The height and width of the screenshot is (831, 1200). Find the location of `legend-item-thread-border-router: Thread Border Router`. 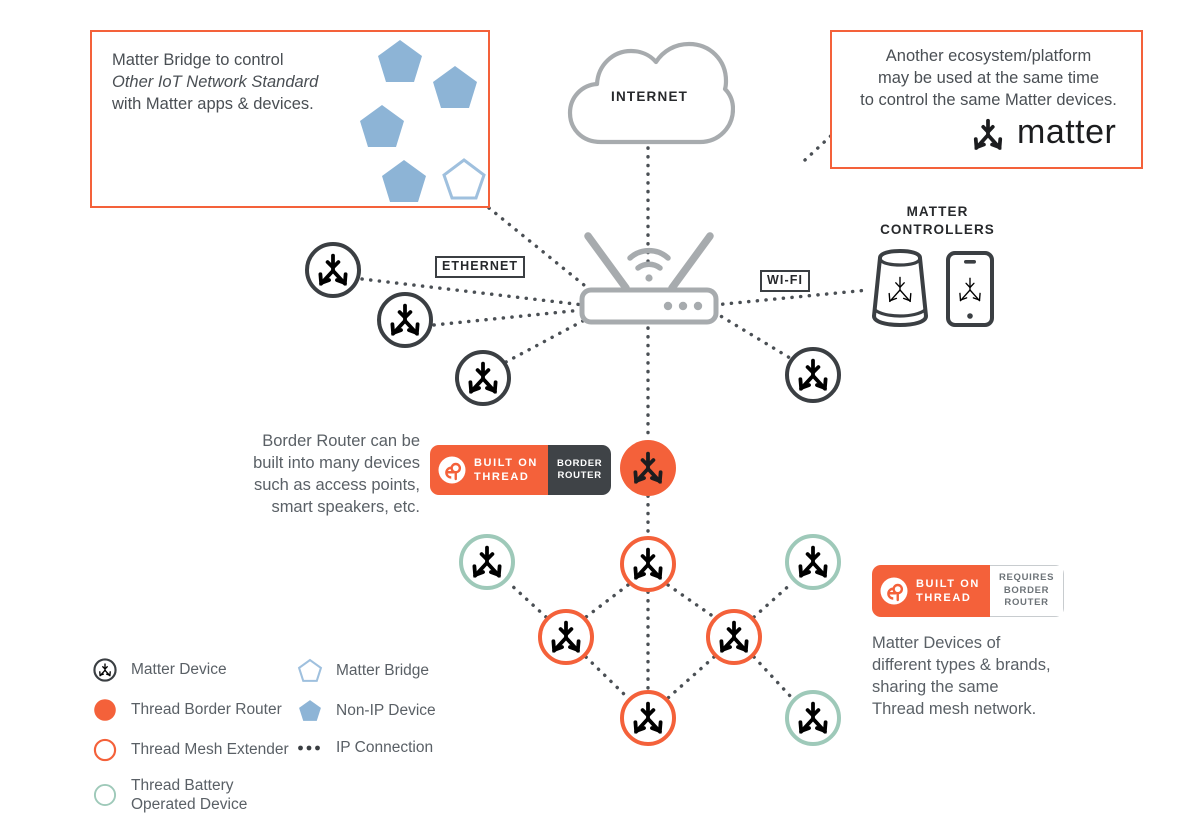

legend-item-thread-border-router: Thread Border Router is located at coordinates (185, 710).